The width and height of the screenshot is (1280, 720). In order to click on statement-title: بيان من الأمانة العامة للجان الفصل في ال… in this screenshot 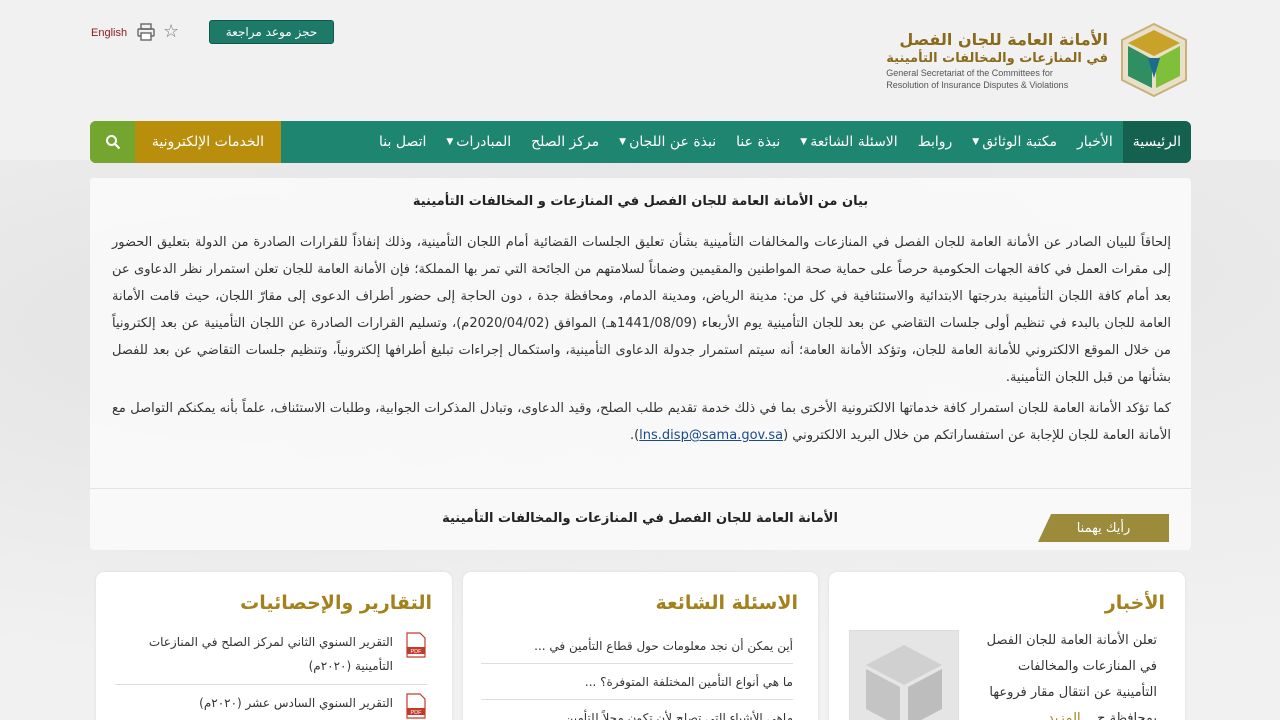, I will do `click(640, 201)`.